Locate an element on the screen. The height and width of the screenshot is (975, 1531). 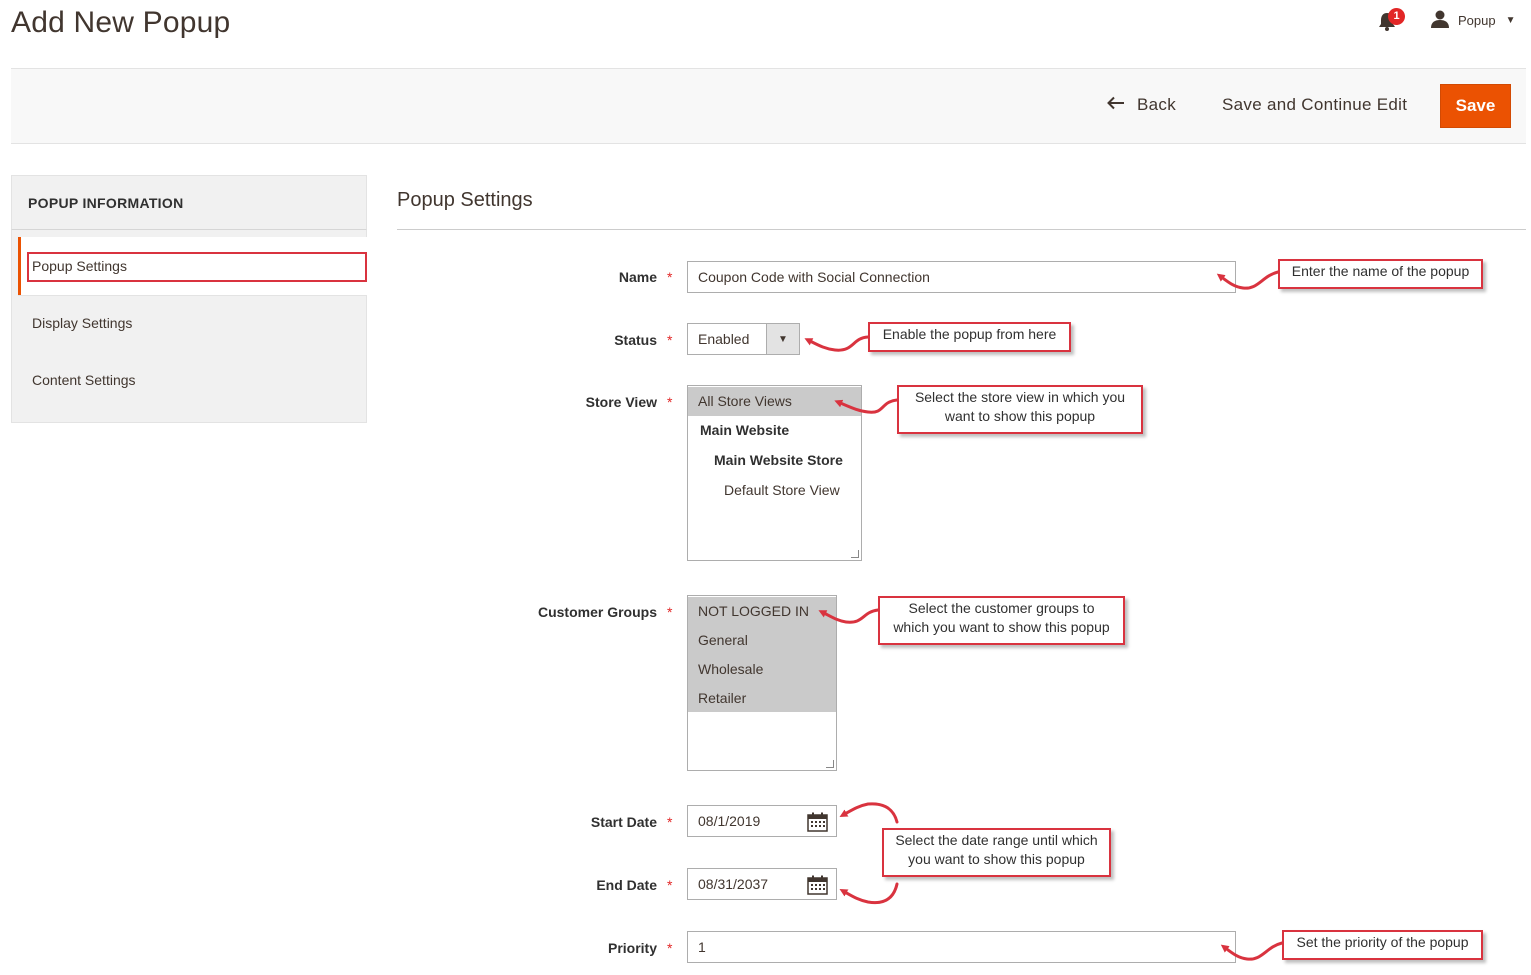
annotation-callout-status: Enable the popup from here is located at coordinates (969, 337).